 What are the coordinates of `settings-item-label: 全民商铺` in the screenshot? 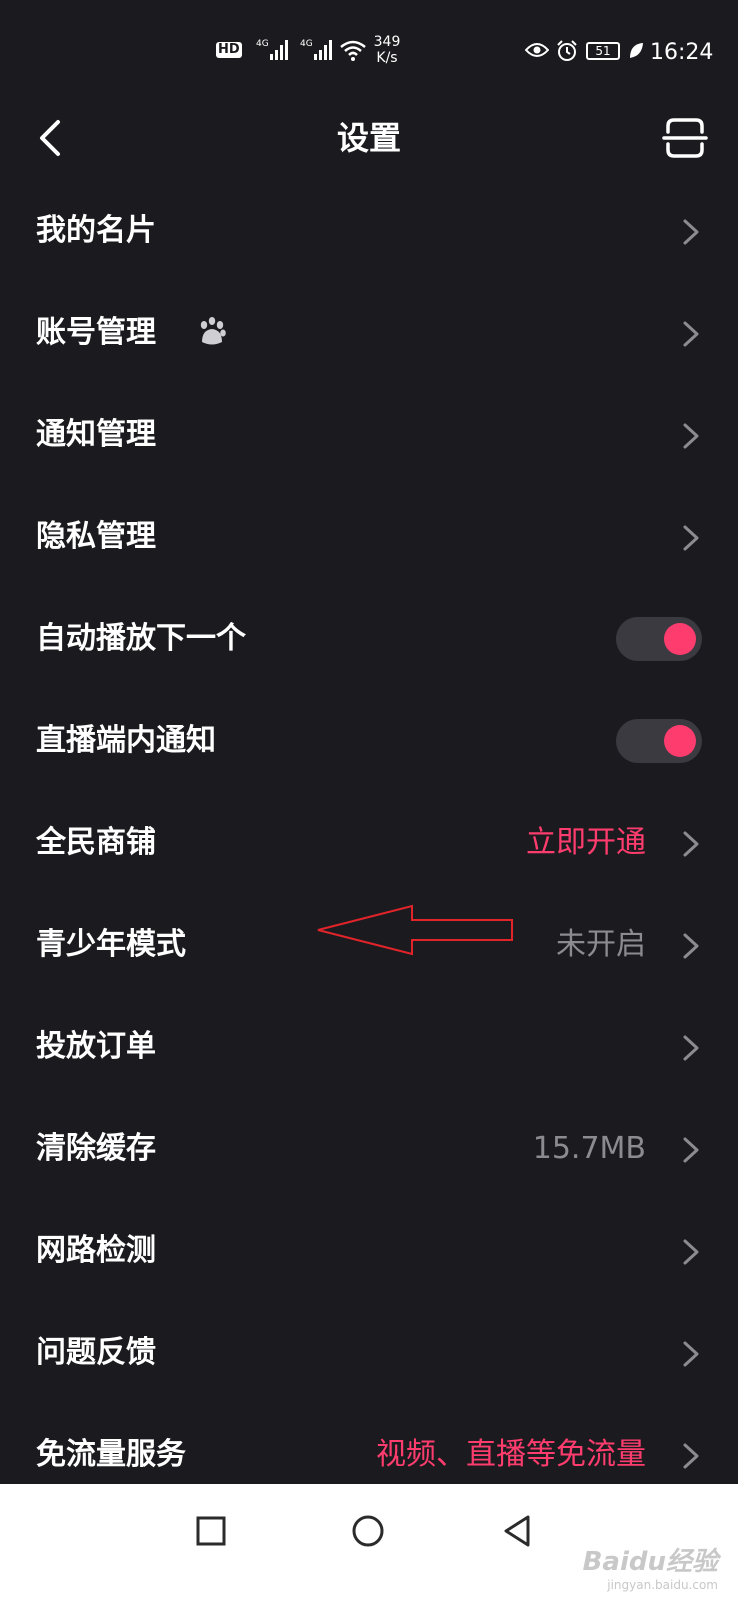 It's located at (96, 842).